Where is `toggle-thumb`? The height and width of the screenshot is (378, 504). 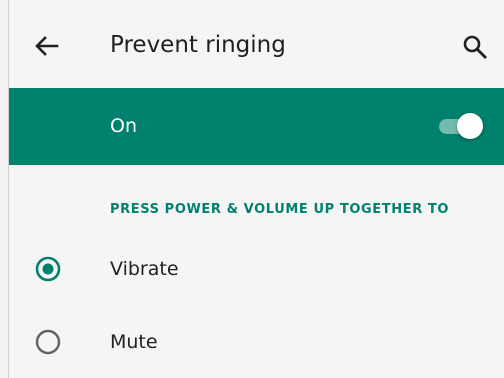 toggle-thumb is located at coordinates (470, 126).